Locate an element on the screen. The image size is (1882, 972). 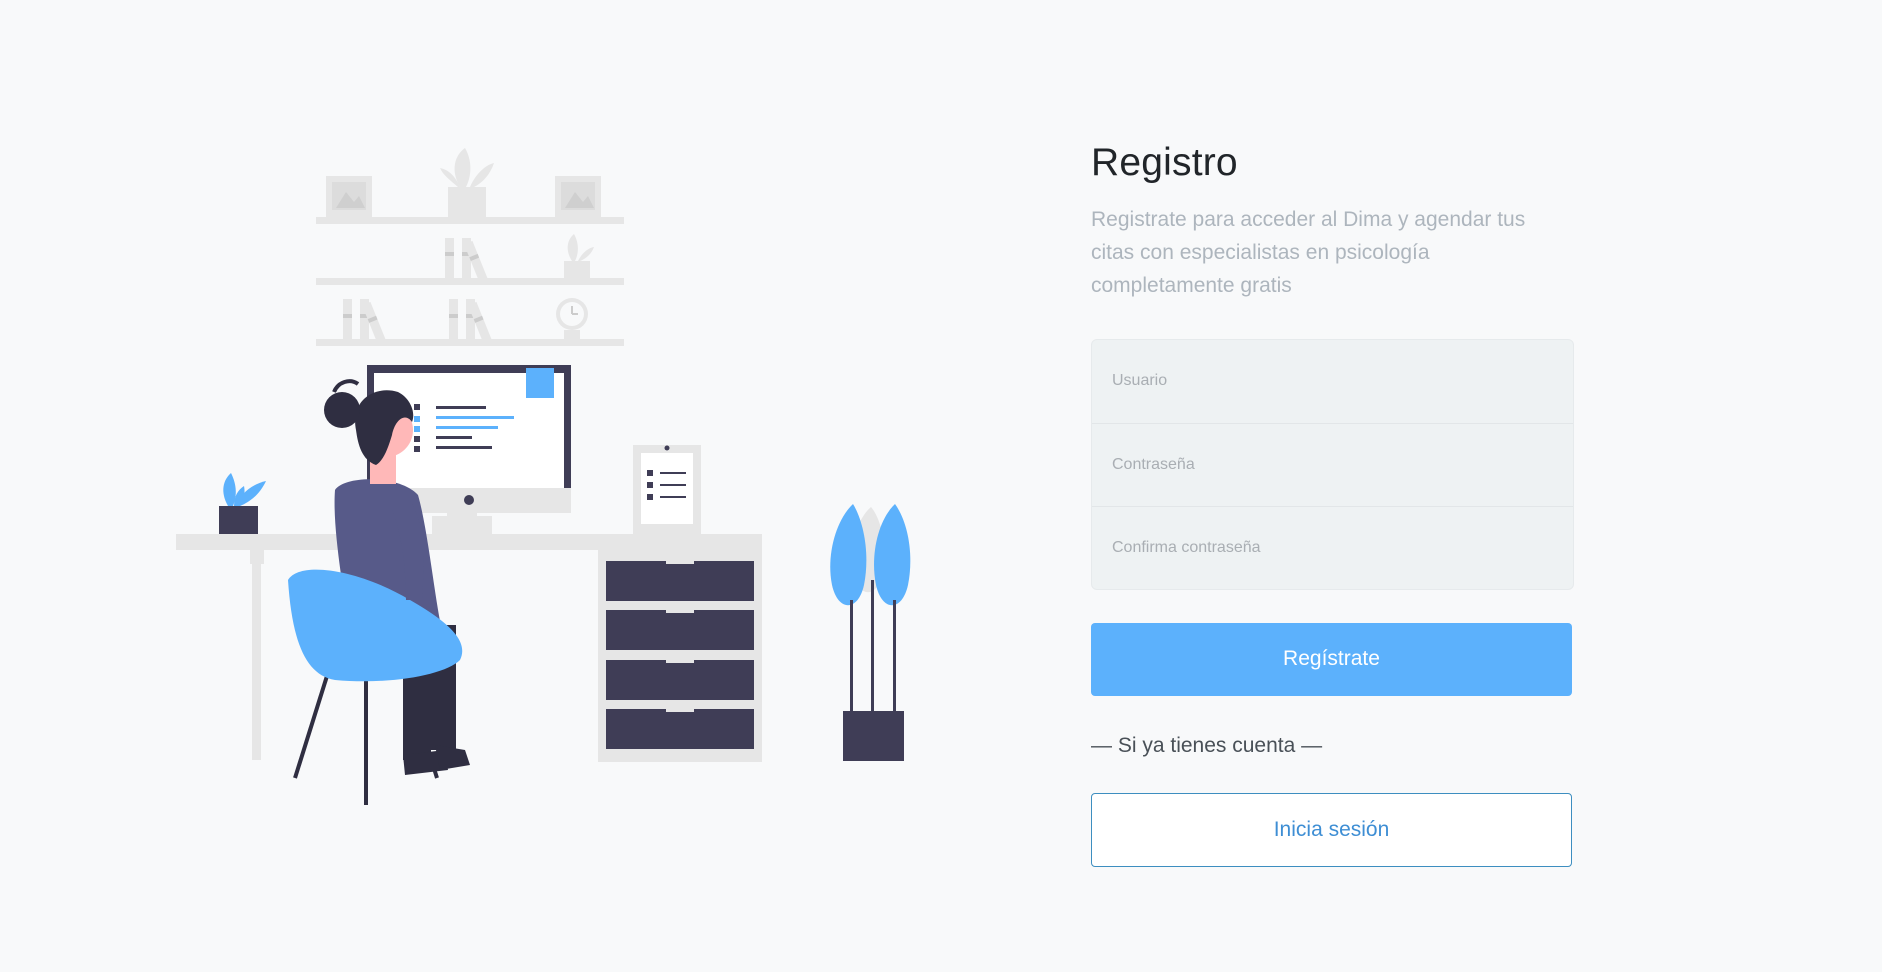
shelf-plant-small is located at coordinates (579, 256).